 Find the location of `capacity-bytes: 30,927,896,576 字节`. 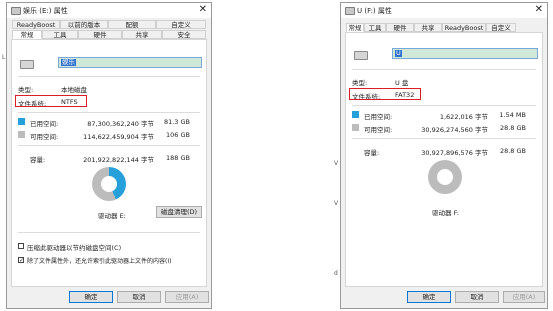

capacity-bytes: 30,927,896,576 字节 is located at coordinates (454, 153).